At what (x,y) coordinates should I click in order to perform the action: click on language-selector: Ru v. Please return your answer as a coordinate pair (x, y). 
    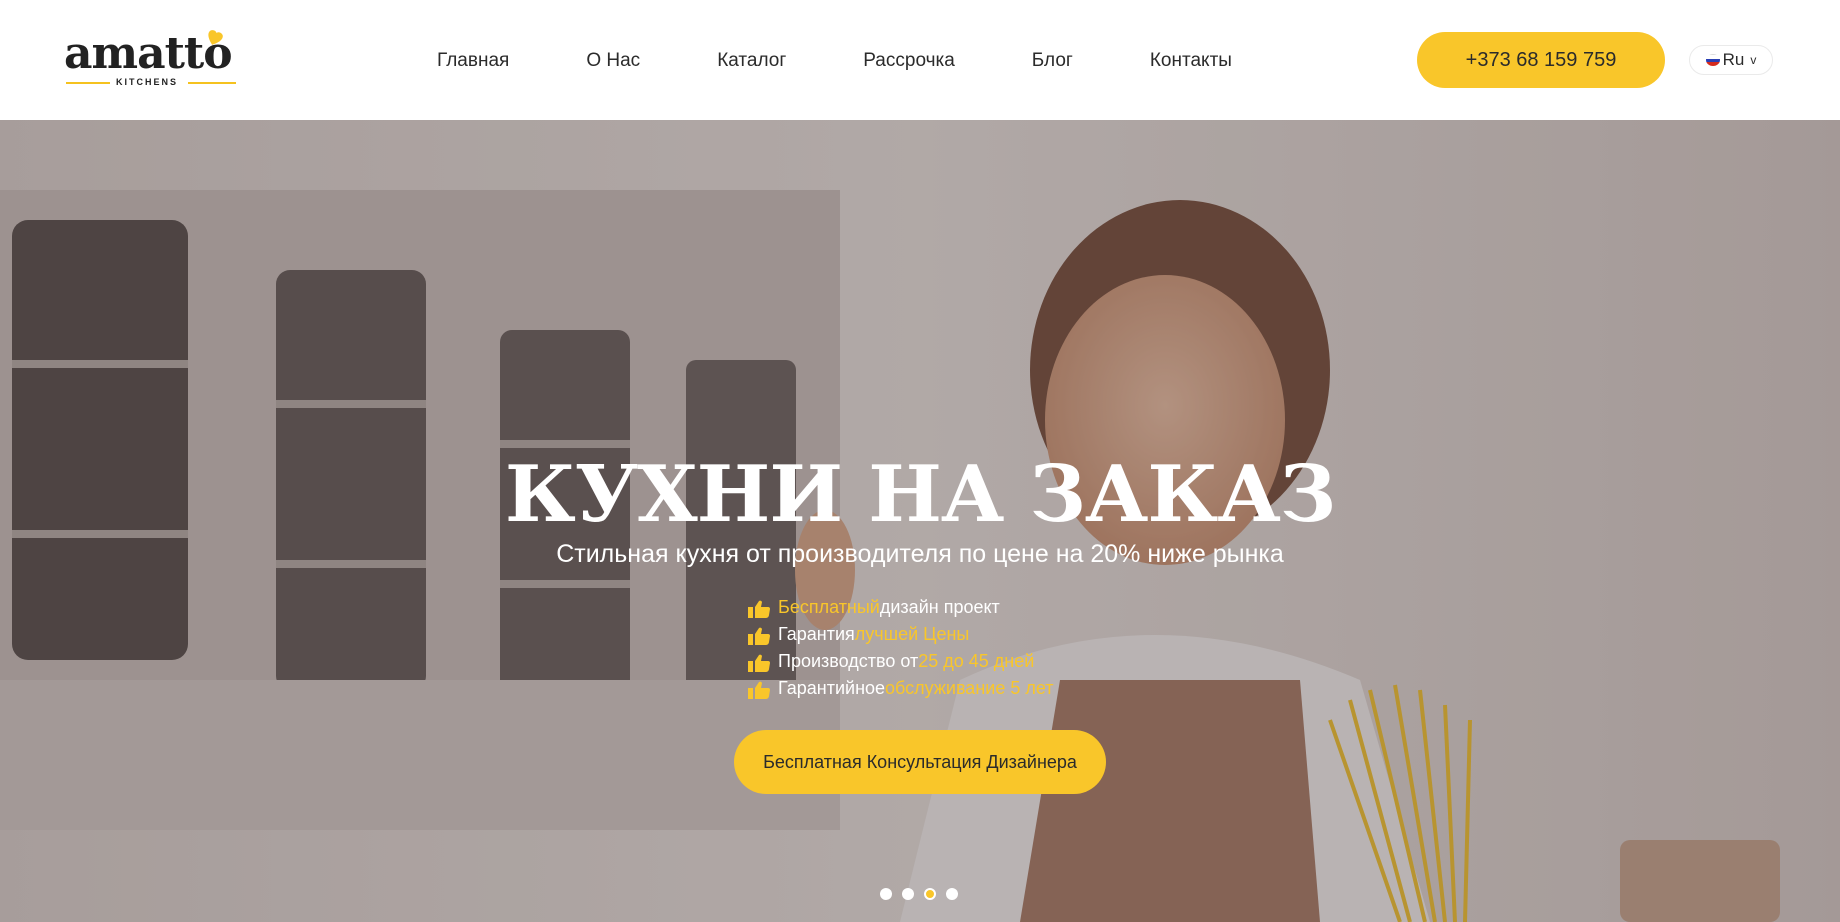
    Looking at the image, I should click on (1731, 60).